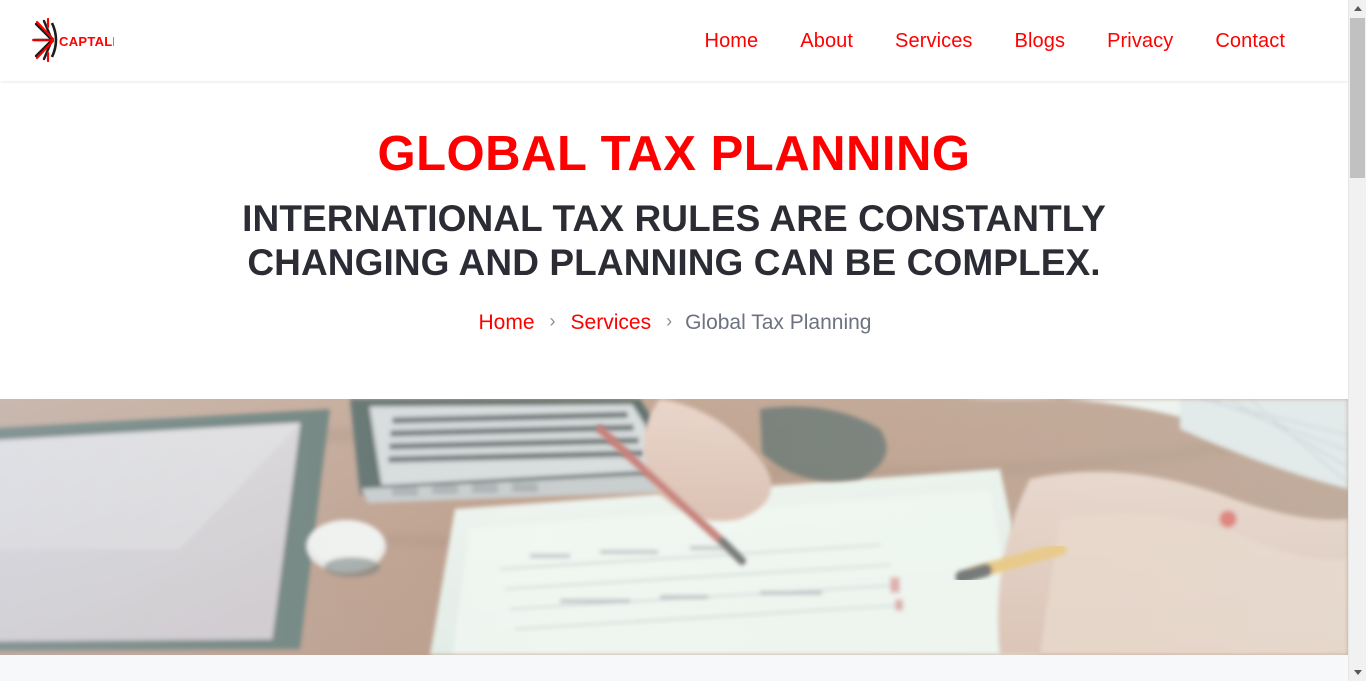  What do you see at coordinates (732, 41) in the screenshot?
I see `nav-item-home: Home` at bounding box center [732, 41].